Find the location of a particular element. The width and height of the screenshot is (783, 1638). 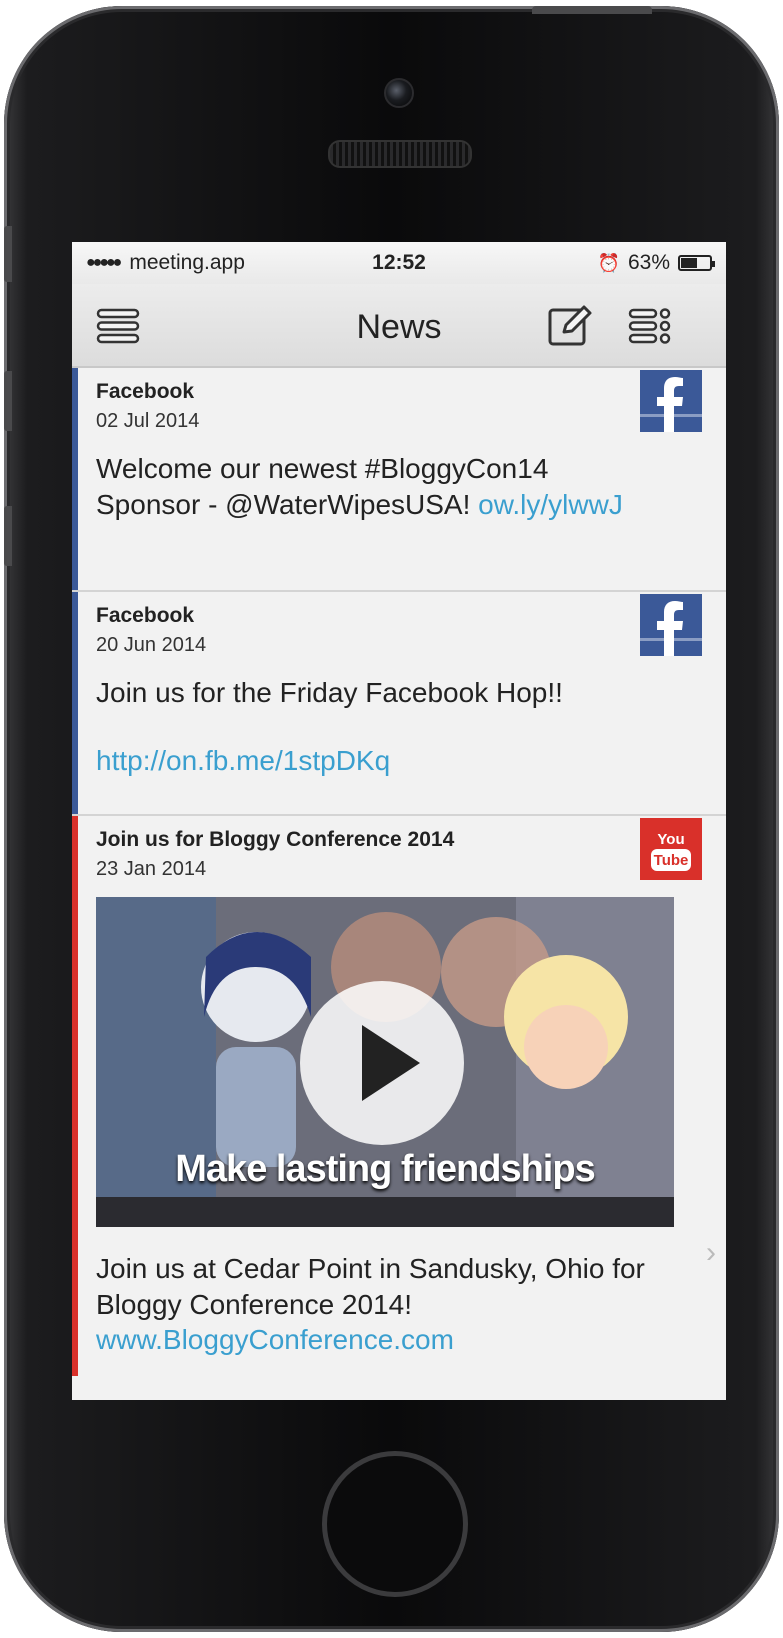

volume-up-button is located at coordinates (8, 401).